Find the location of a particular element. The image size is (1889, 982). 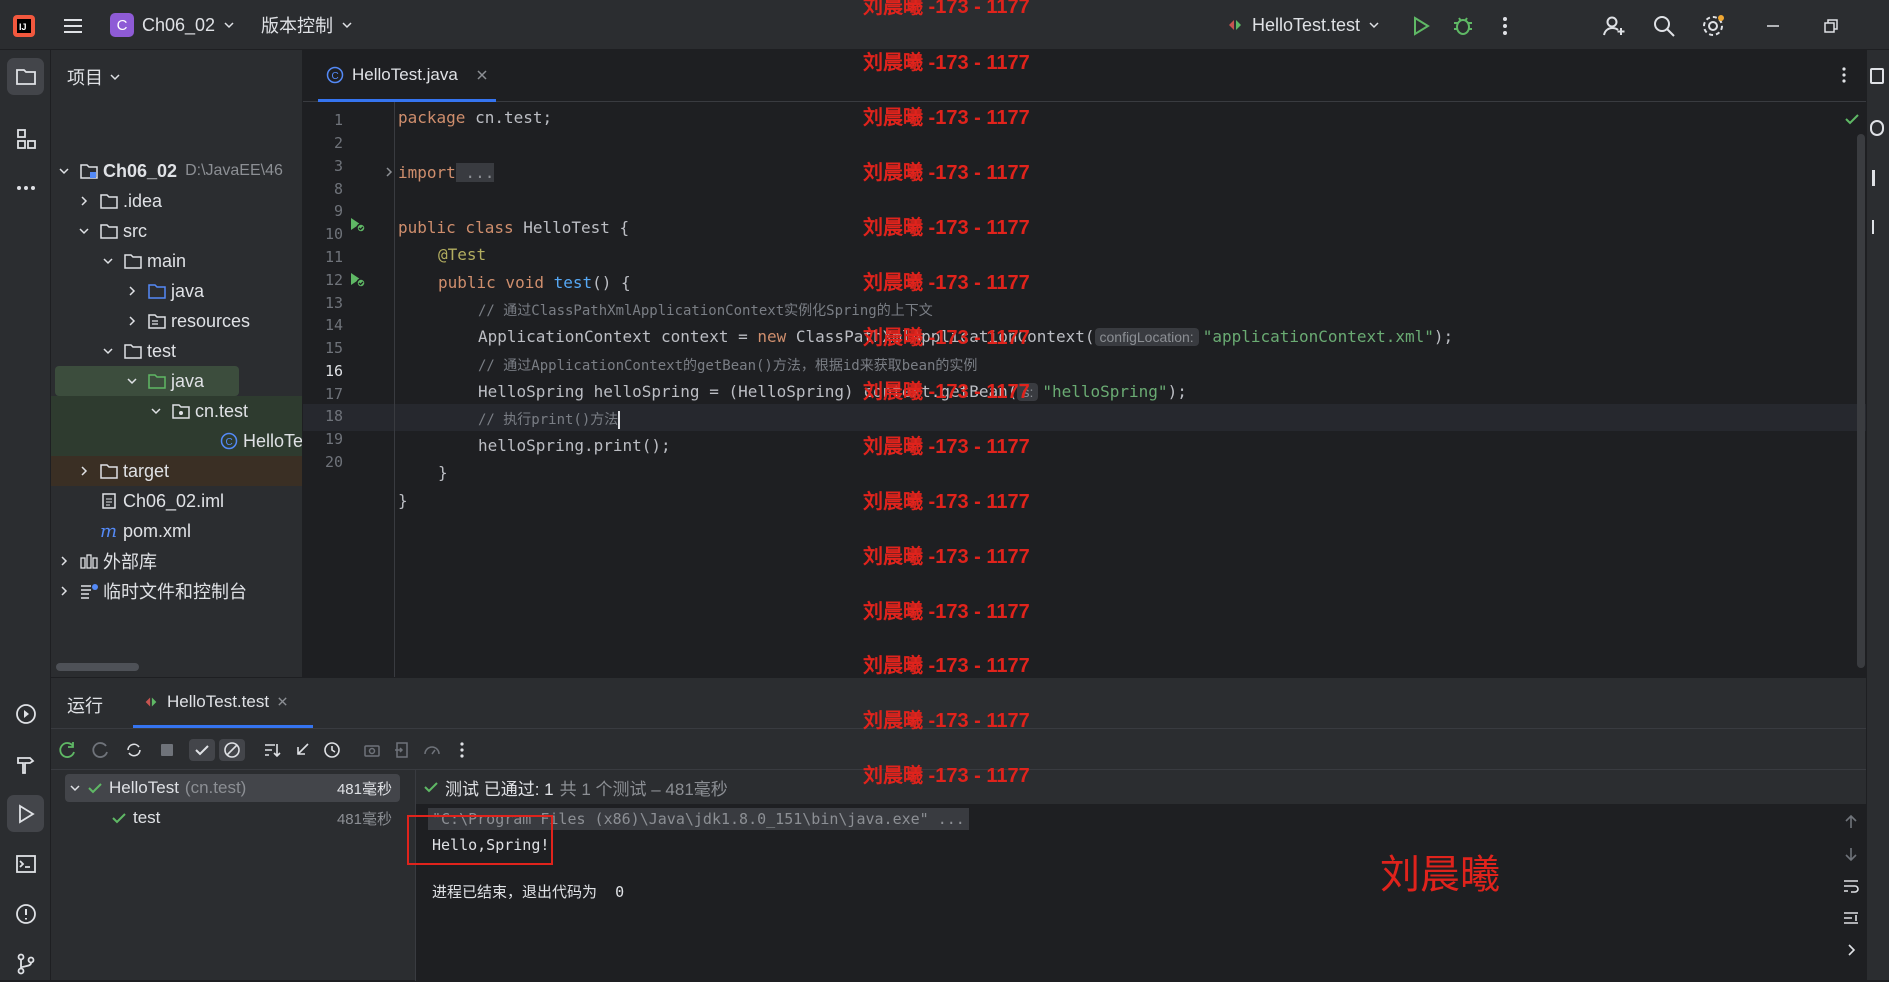

show-ignored-icon is located at coordinates (232, 750).